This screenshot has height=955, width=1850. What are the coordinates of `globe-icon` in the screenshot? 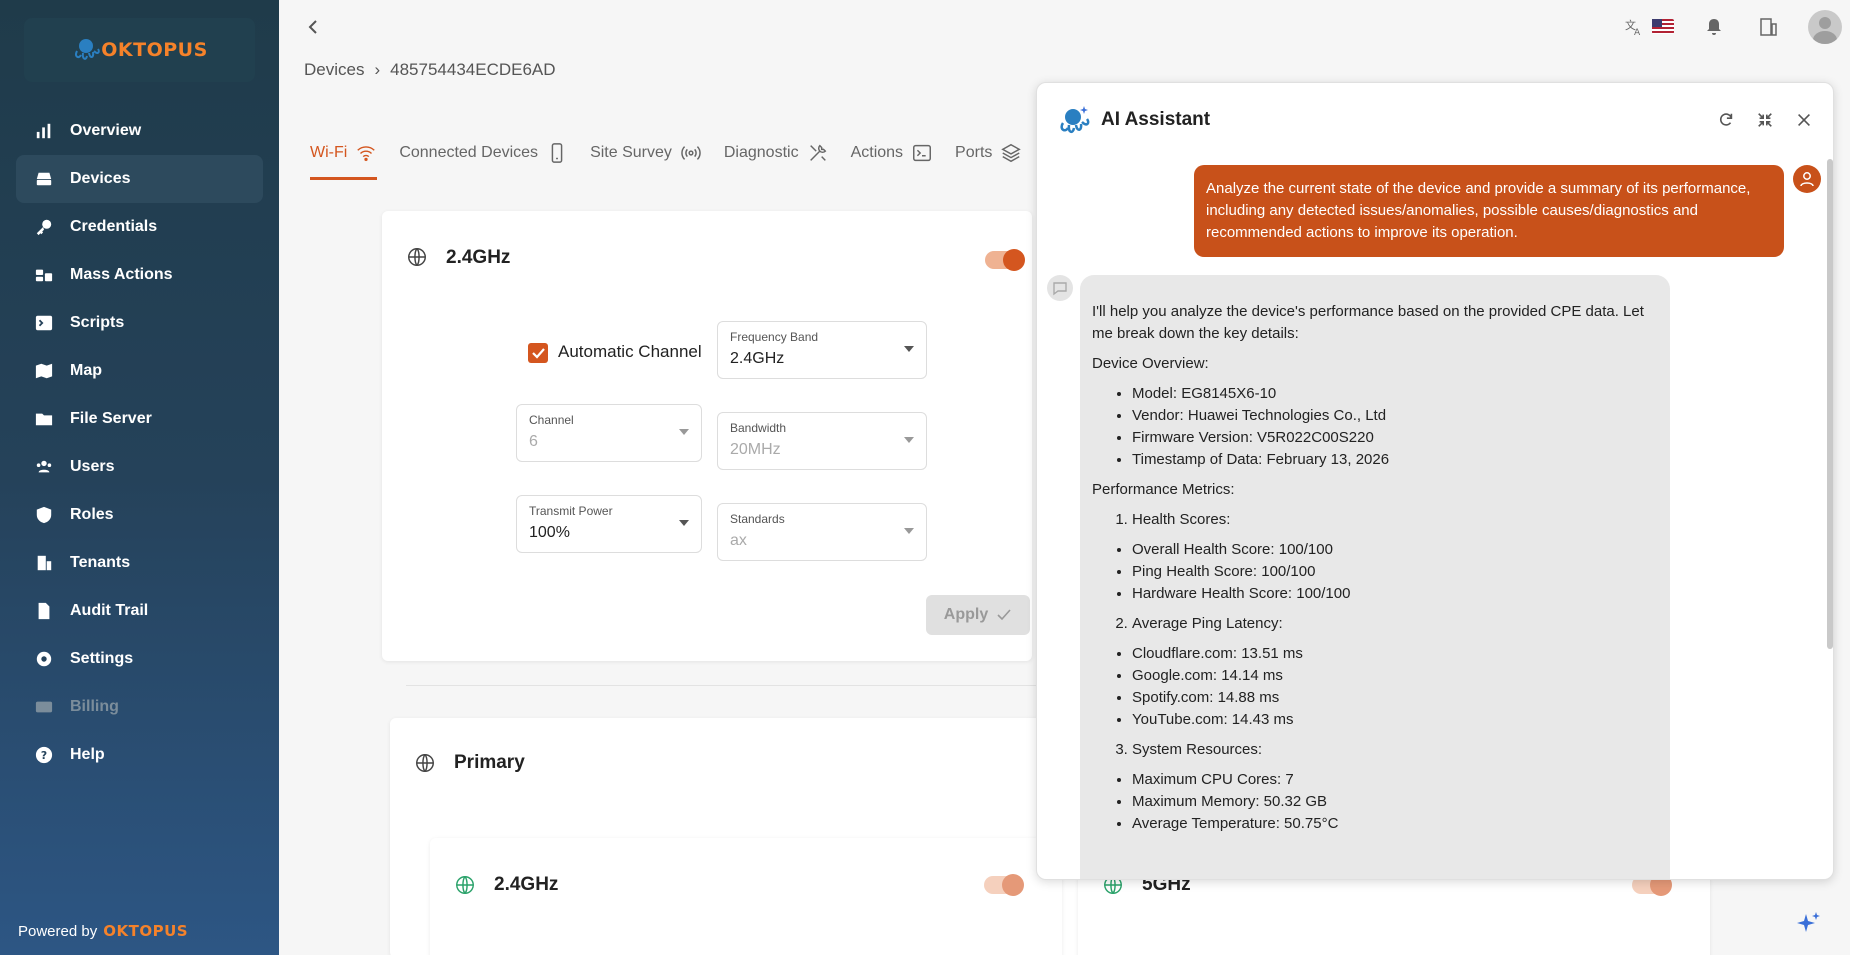 It's located at (417, 259).